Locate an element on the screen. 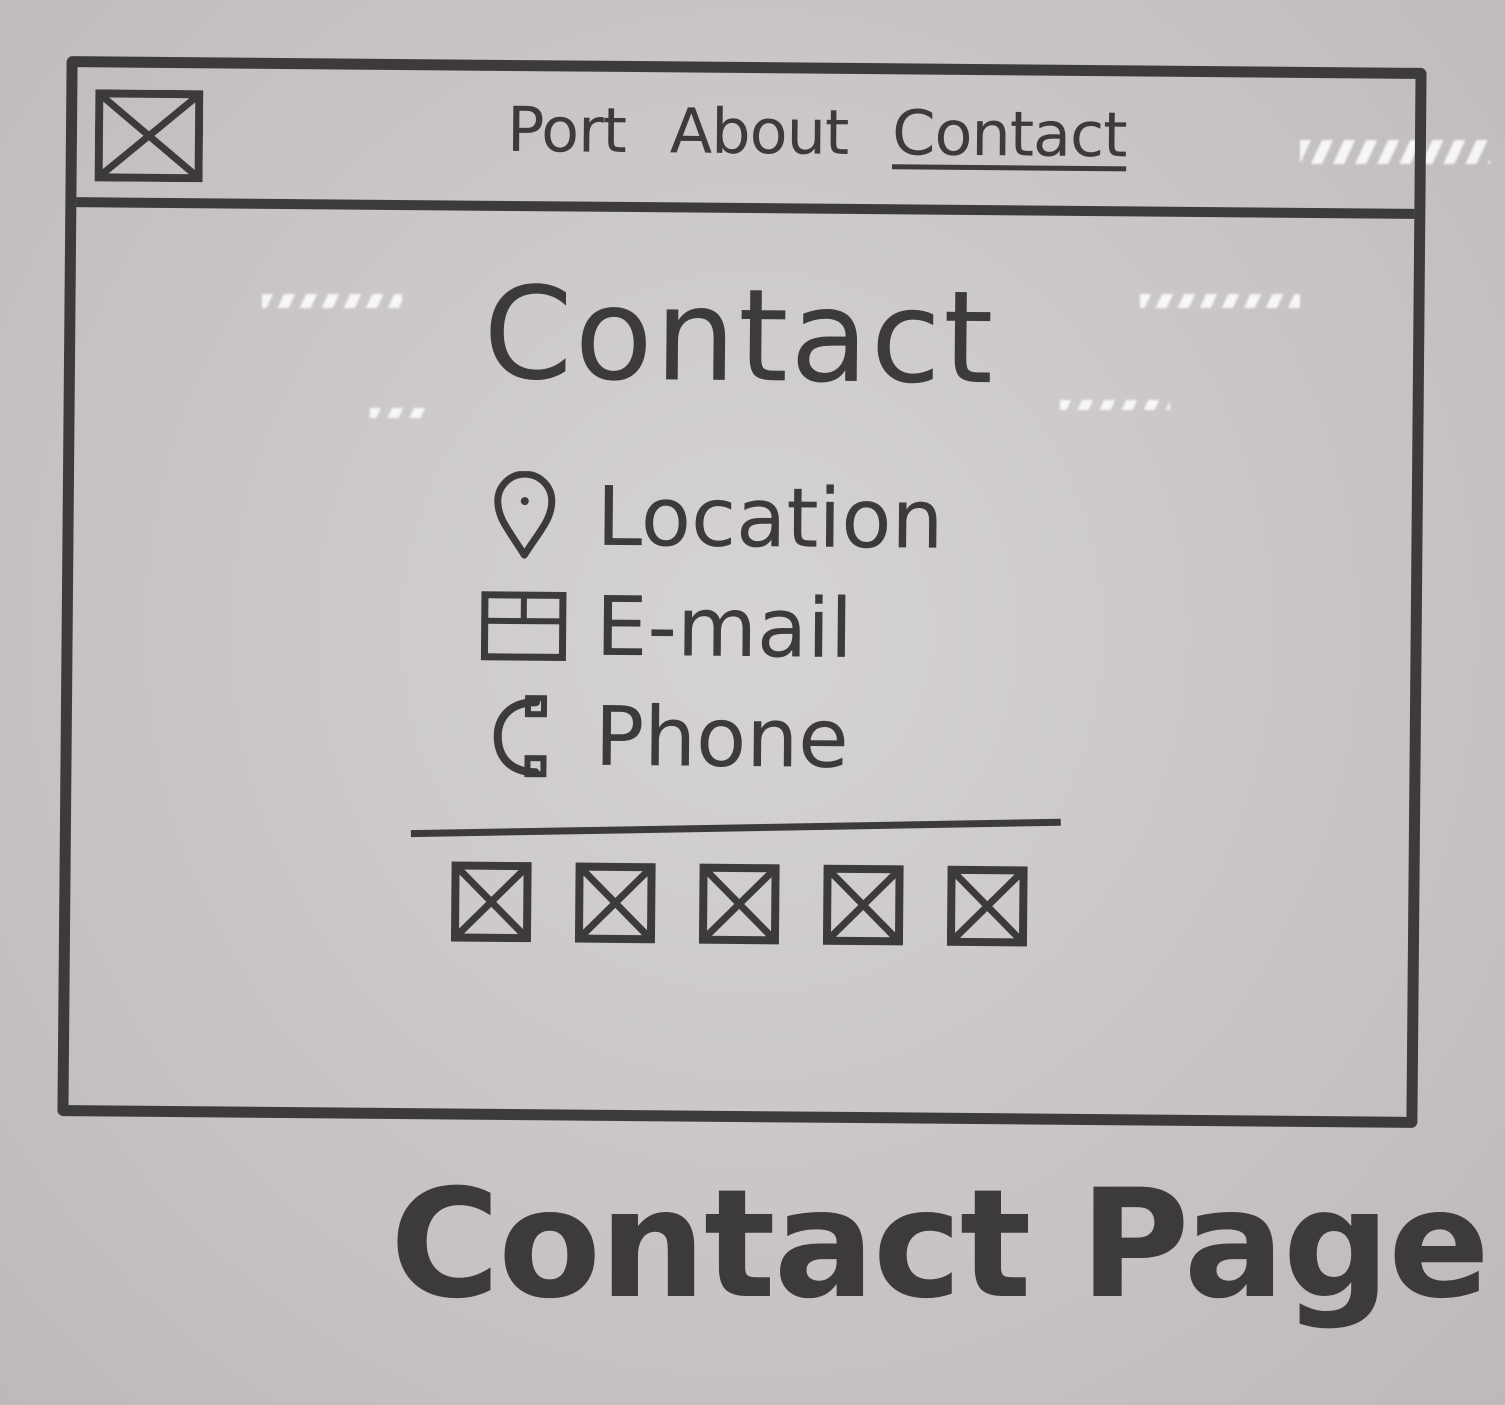 The height and width of the screenshot is (1405, 1505). logo-placeholder-icon is located at coordinates (149, 136).